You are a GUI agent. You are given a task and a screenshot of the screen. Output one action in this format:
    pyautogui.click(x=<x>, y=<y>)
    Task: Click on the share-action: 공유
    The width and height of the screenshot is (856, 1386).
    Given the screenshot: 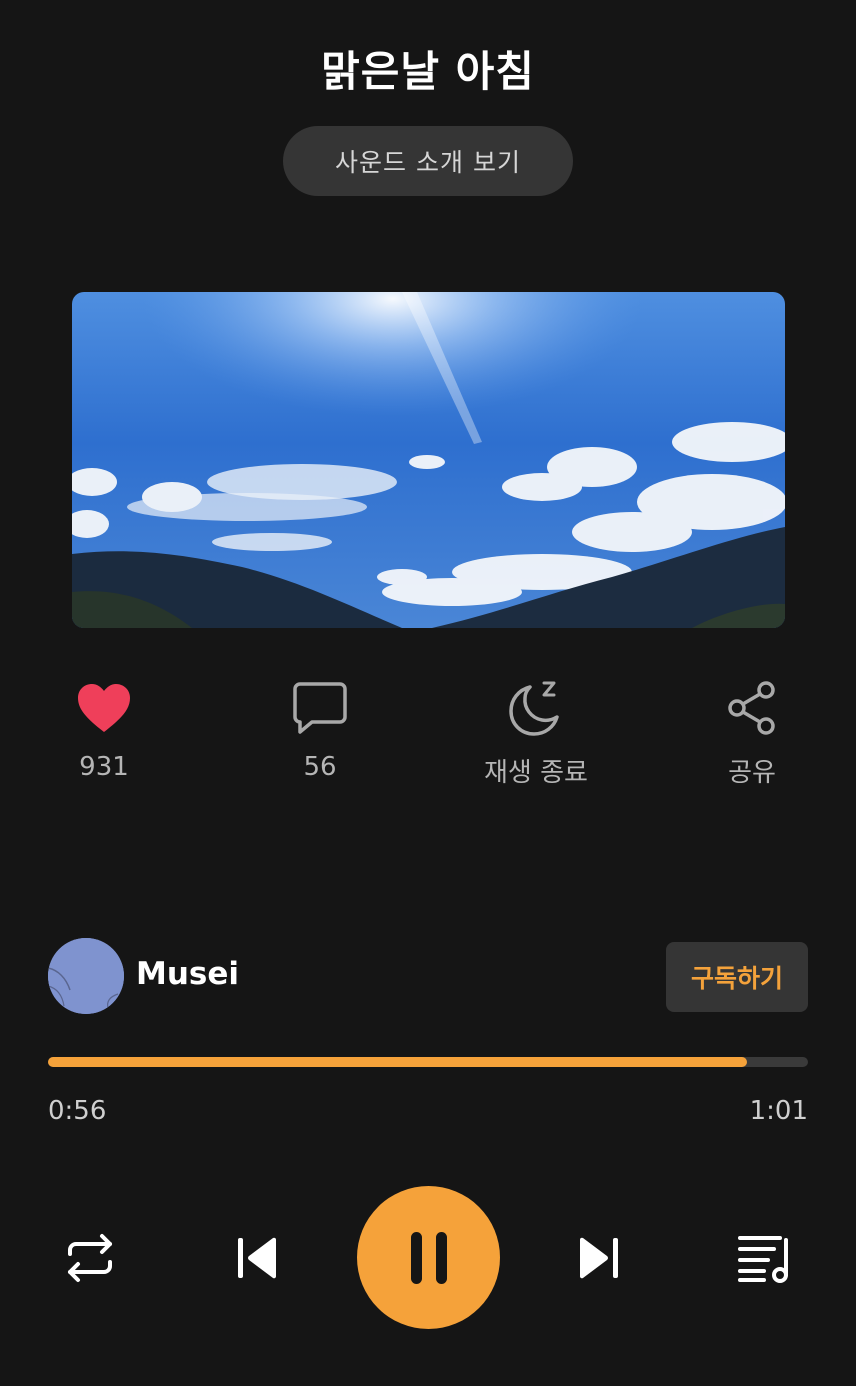 What is the action you would take?
    pyautogui.click(x=752, y=732)
    